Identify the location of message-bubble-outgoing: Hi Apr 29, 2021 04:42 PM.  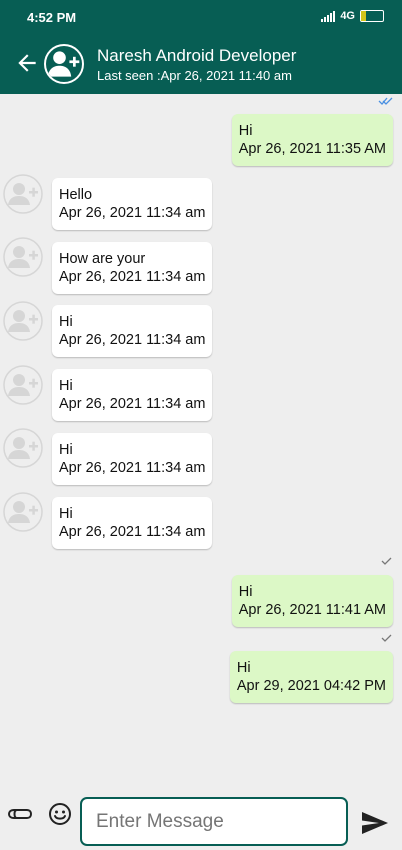
(311, 677).